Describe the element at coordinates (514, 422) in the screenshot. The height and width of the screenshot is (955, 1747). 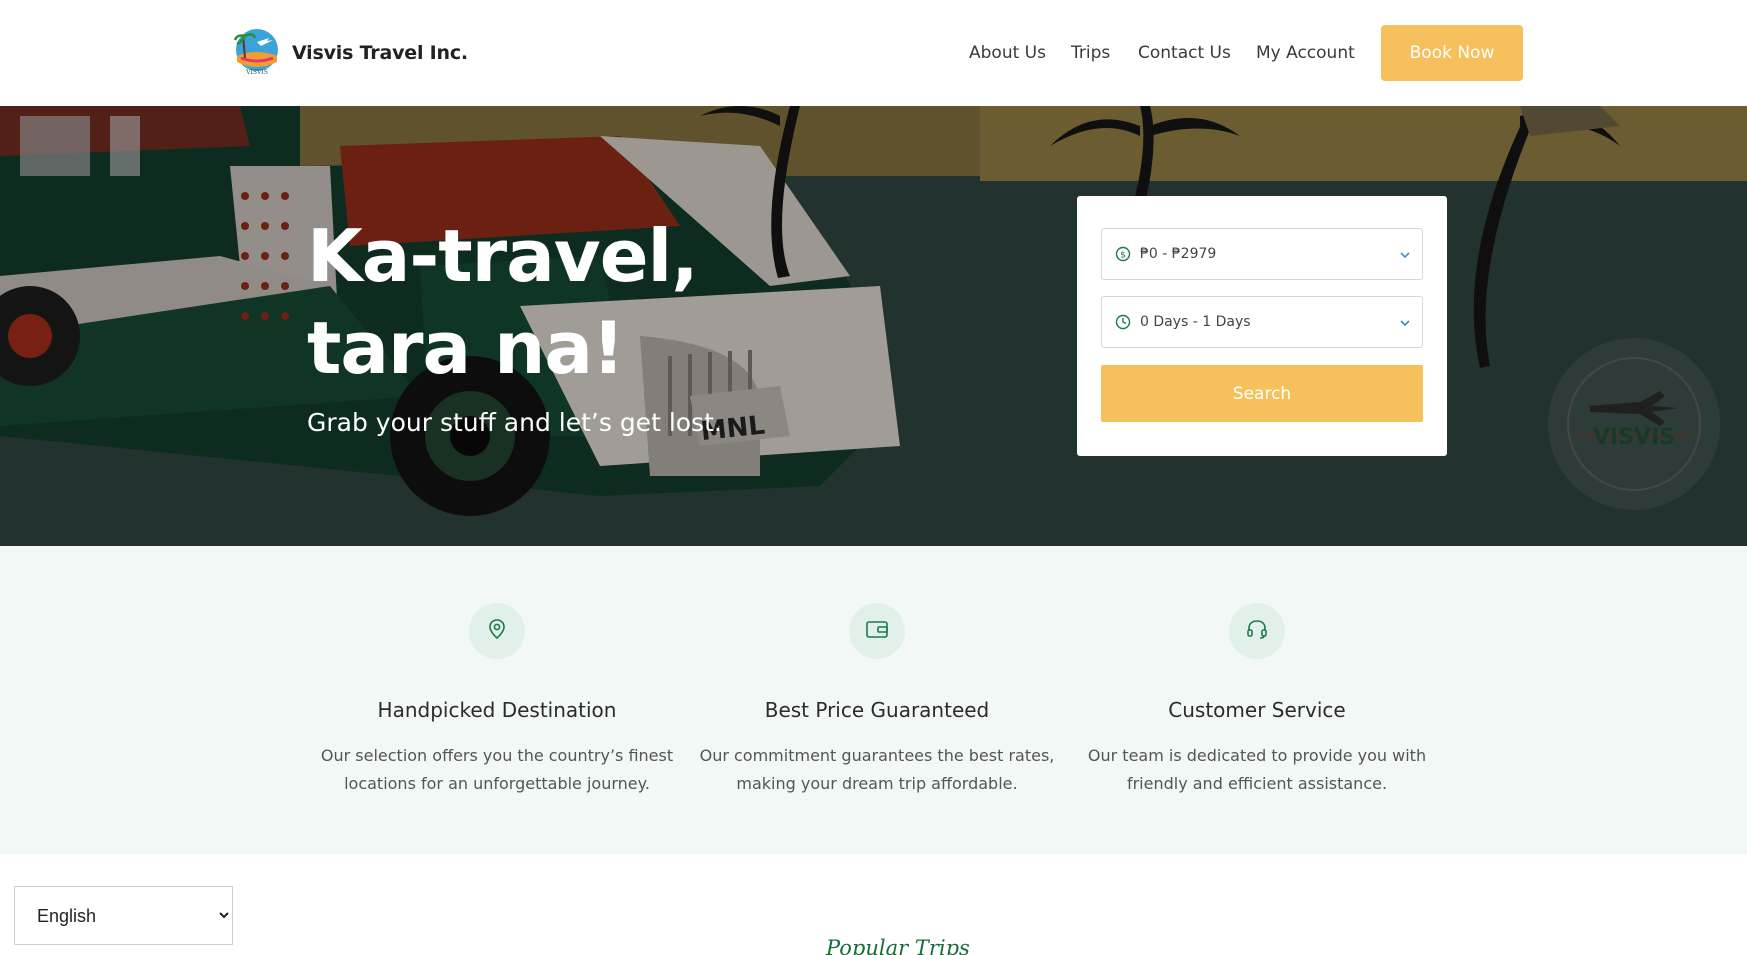
I see `hero-subtitle: Grab your stuff and let’s get lost.` at that location.